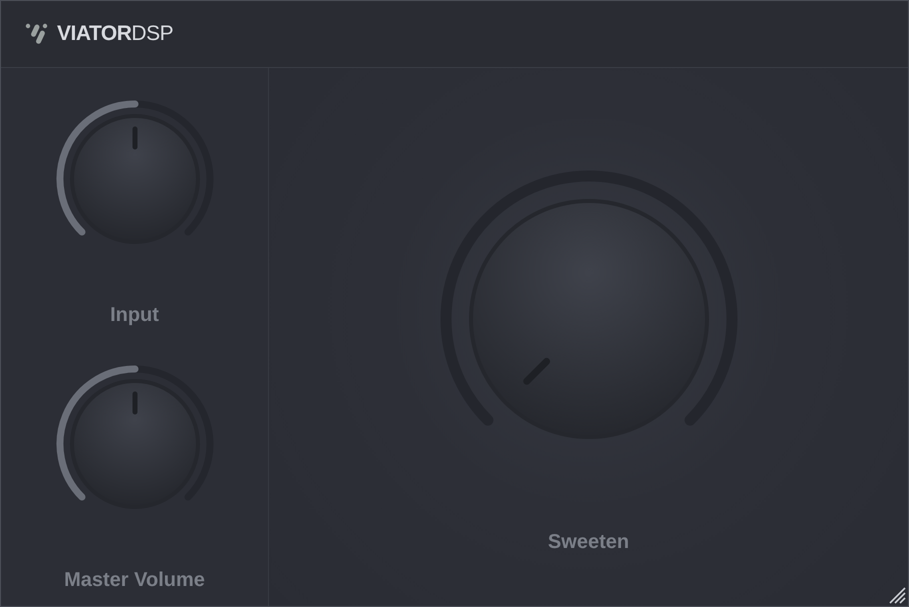 The image size is (909, 607). Describe the element at coordinates (115, 34) in the screenshot. I see `logo: VIATORDSP` at that location.